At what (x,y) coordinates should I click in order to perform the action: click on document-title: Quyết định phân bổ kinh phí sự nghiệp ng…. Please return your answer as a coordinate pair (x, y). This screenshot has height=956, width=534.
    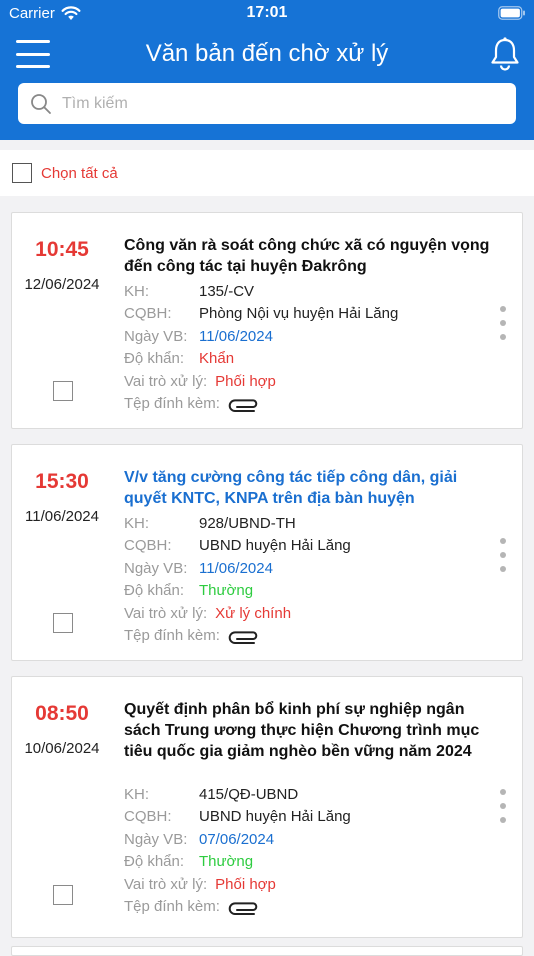
    Looking at the image, I should click on (310, 730).